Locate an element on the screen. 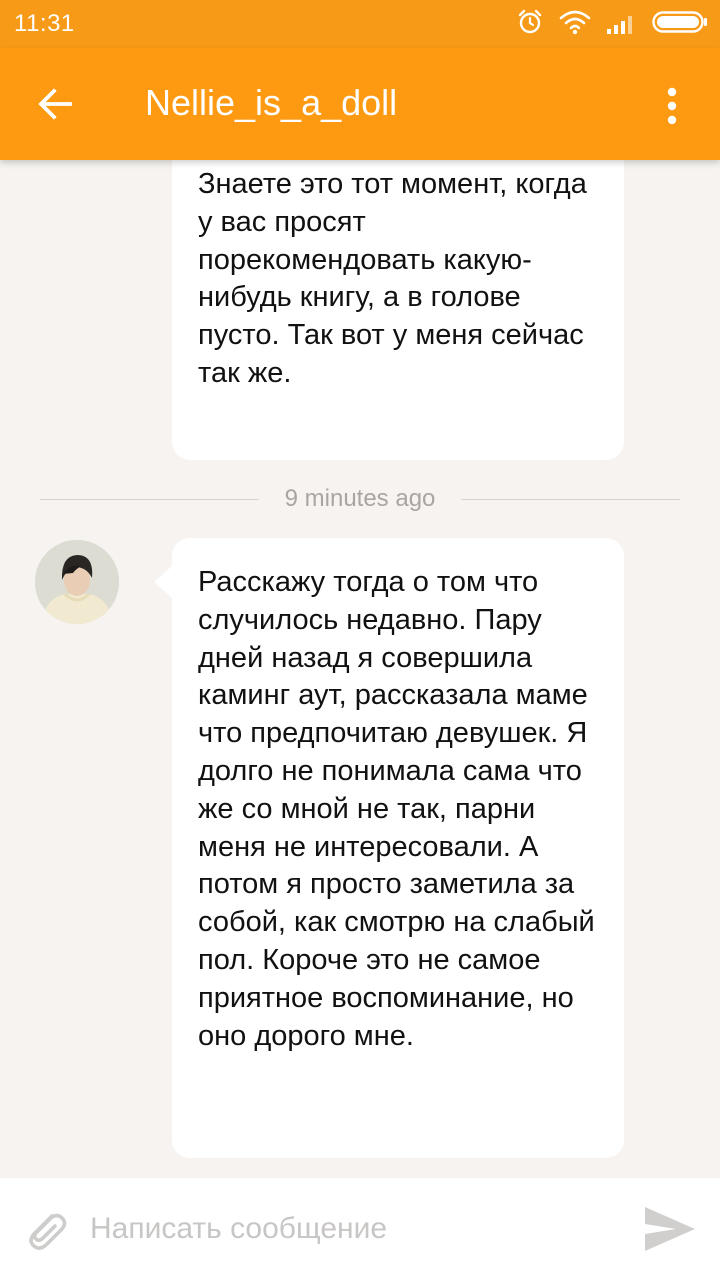 The height and width of the screenshot is (1280, 720). more-options-button is located at coordinates (672, 106).